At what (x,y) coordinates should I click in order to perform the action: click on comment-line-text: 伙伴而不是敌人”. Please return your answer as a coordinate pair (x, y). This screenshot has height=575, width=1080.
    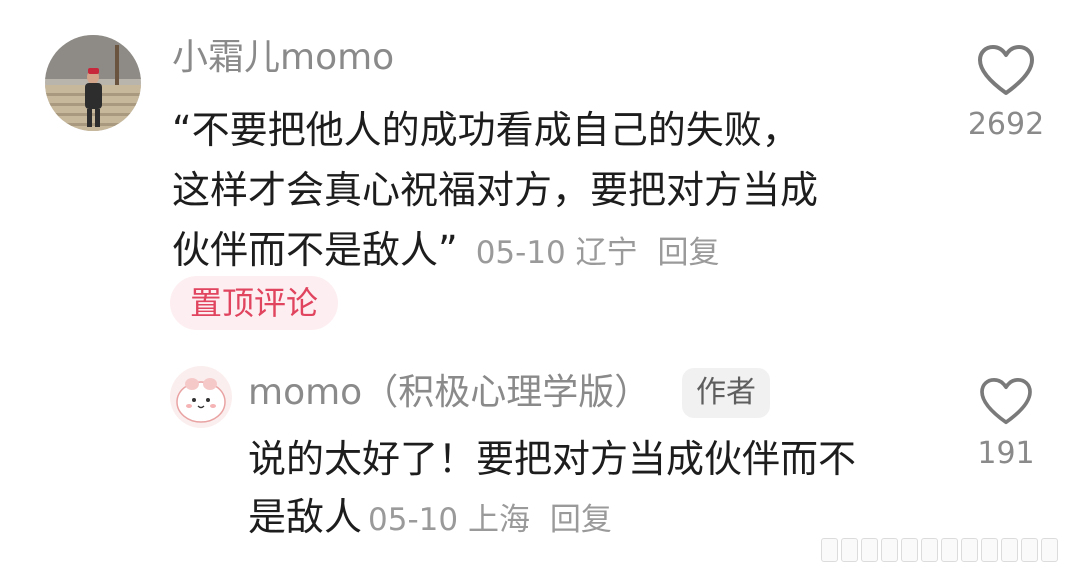
    Looking at the image, I should click on (315, 250).